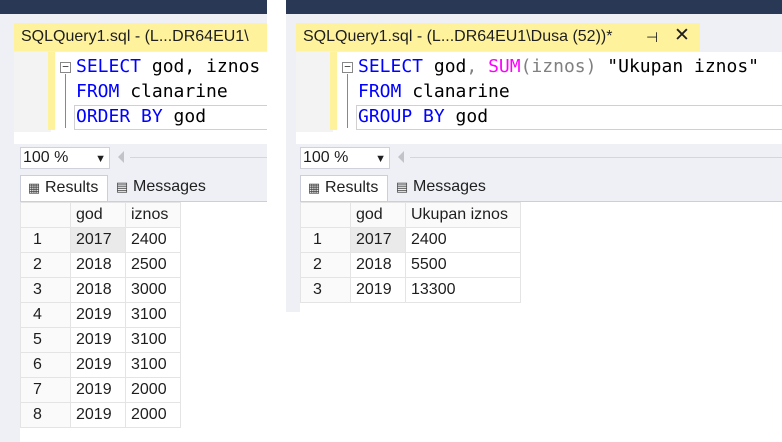 The width and height of the screenshot is (782, 442). I want to click on document-tab-title: SQLQuery1.sql - (L...DR64EU1\Dusa (52))*, so click(458, 36).